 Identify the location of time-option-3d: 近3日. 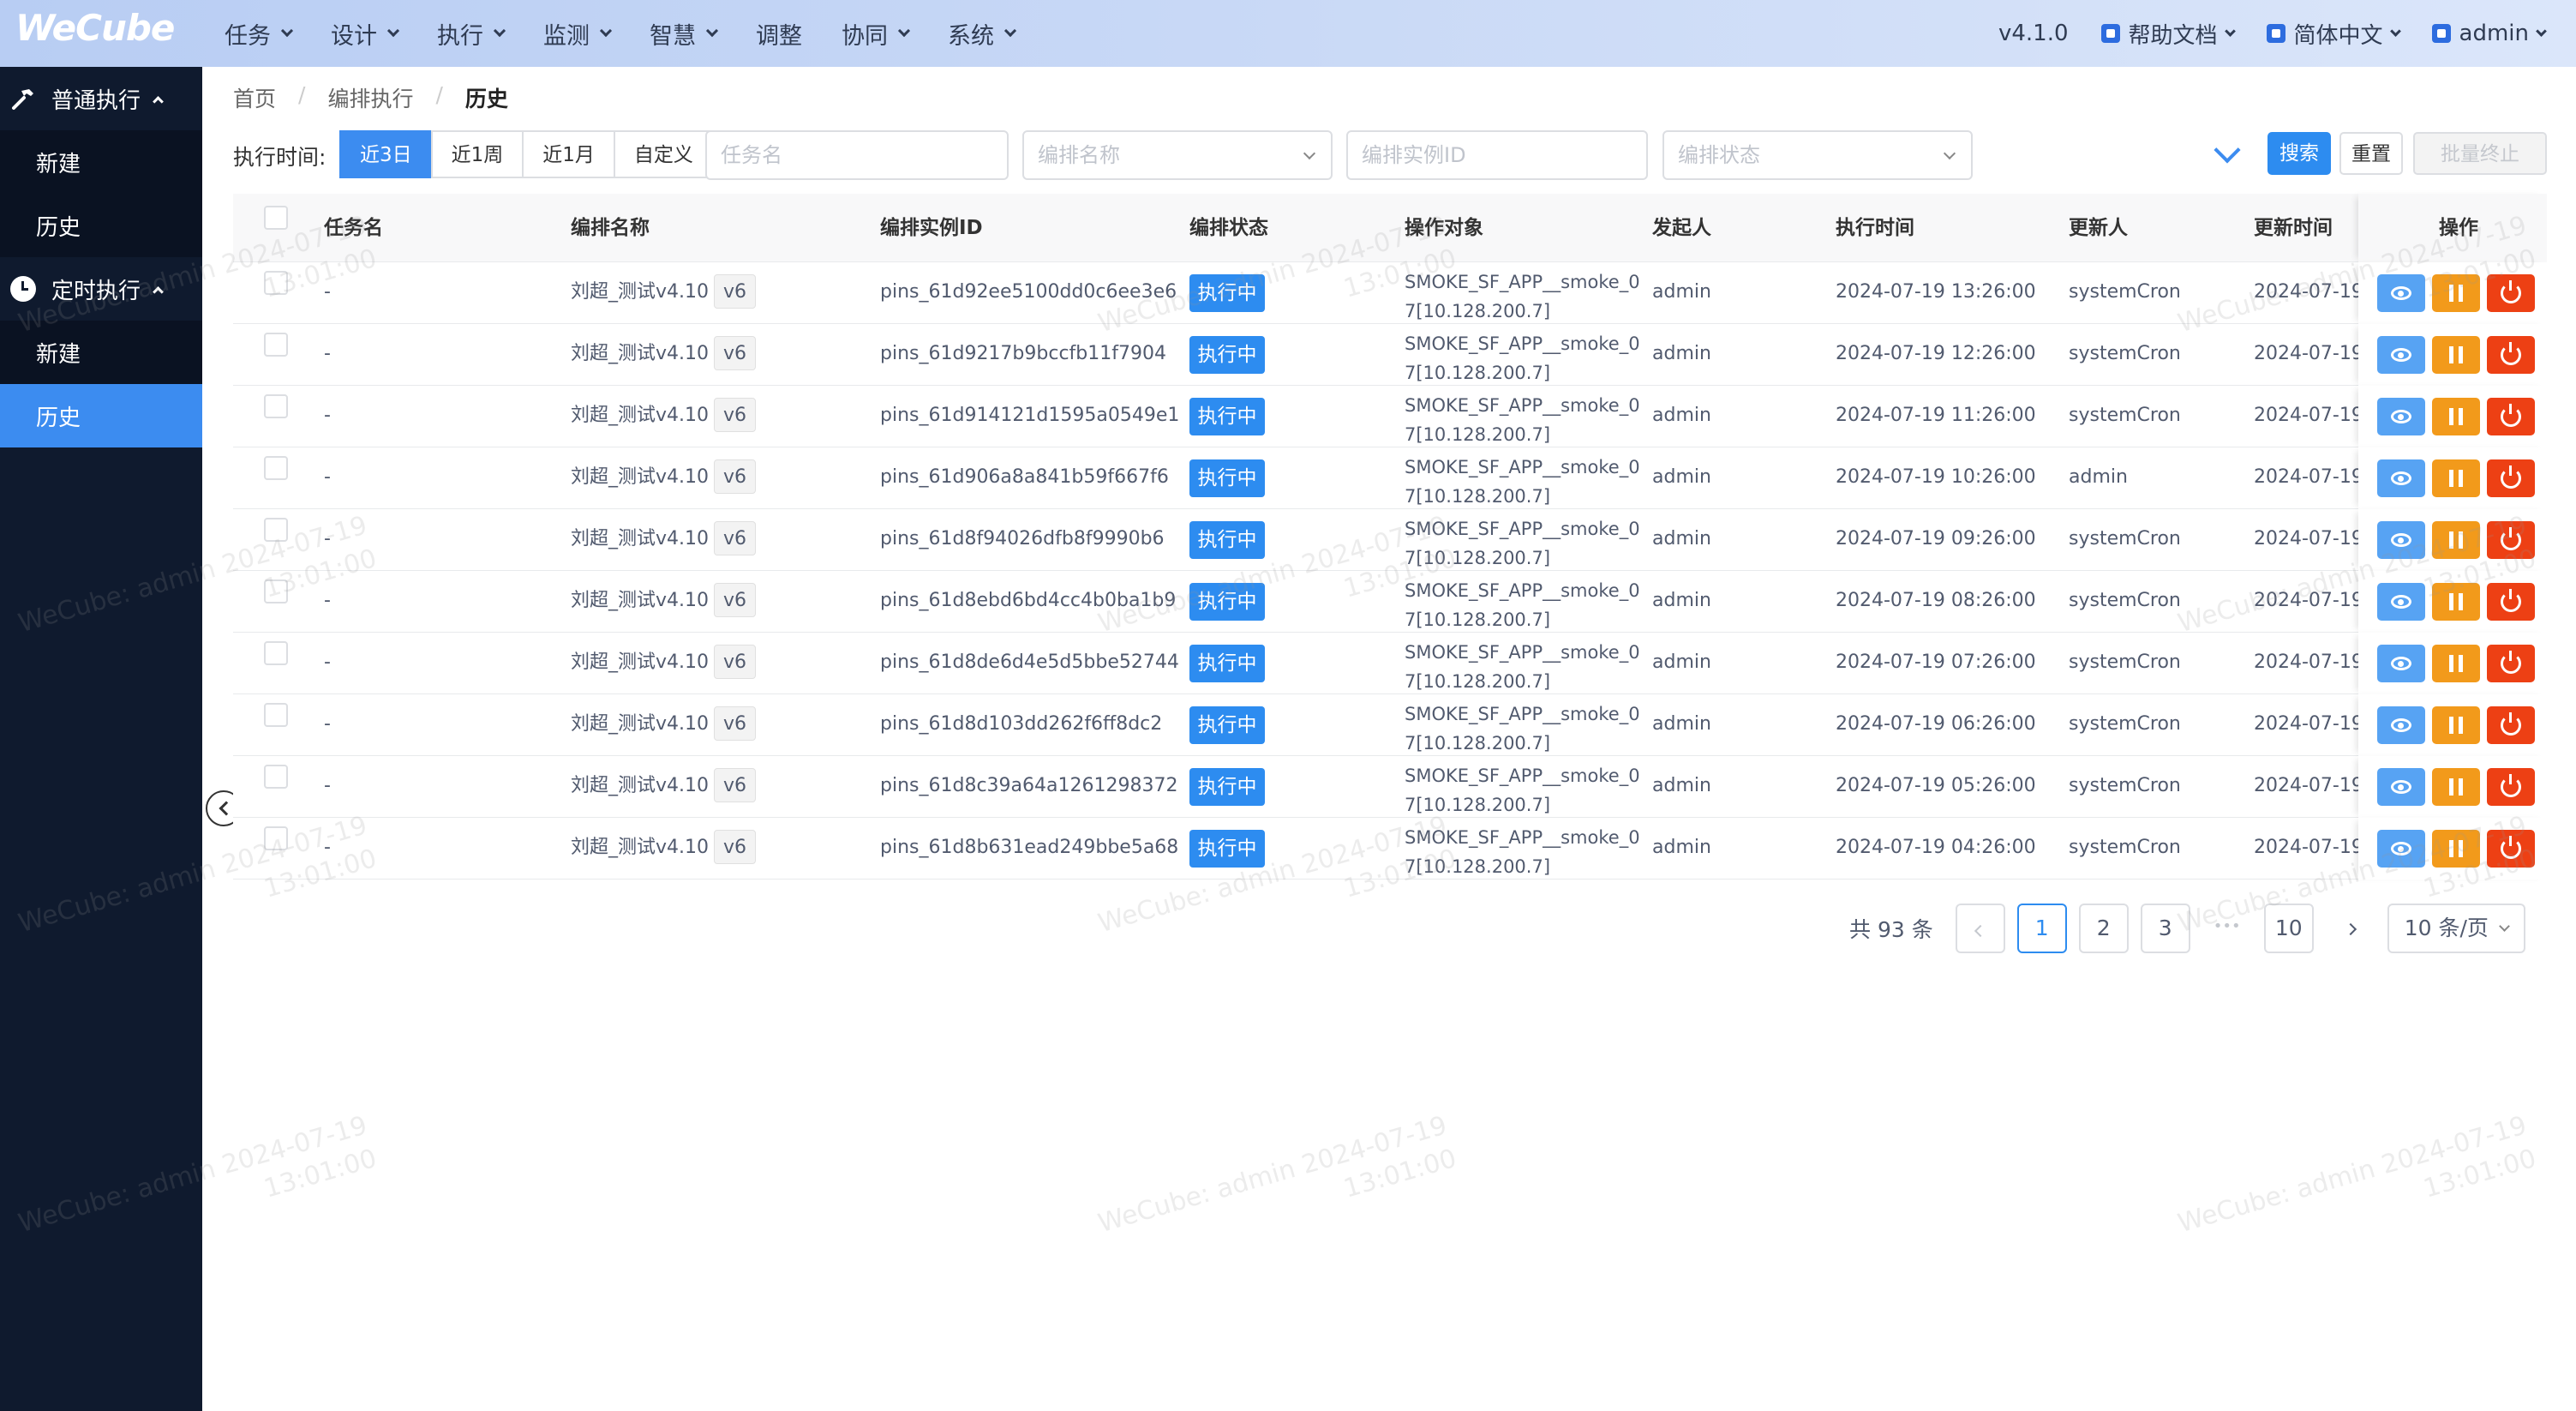
(386, 154).